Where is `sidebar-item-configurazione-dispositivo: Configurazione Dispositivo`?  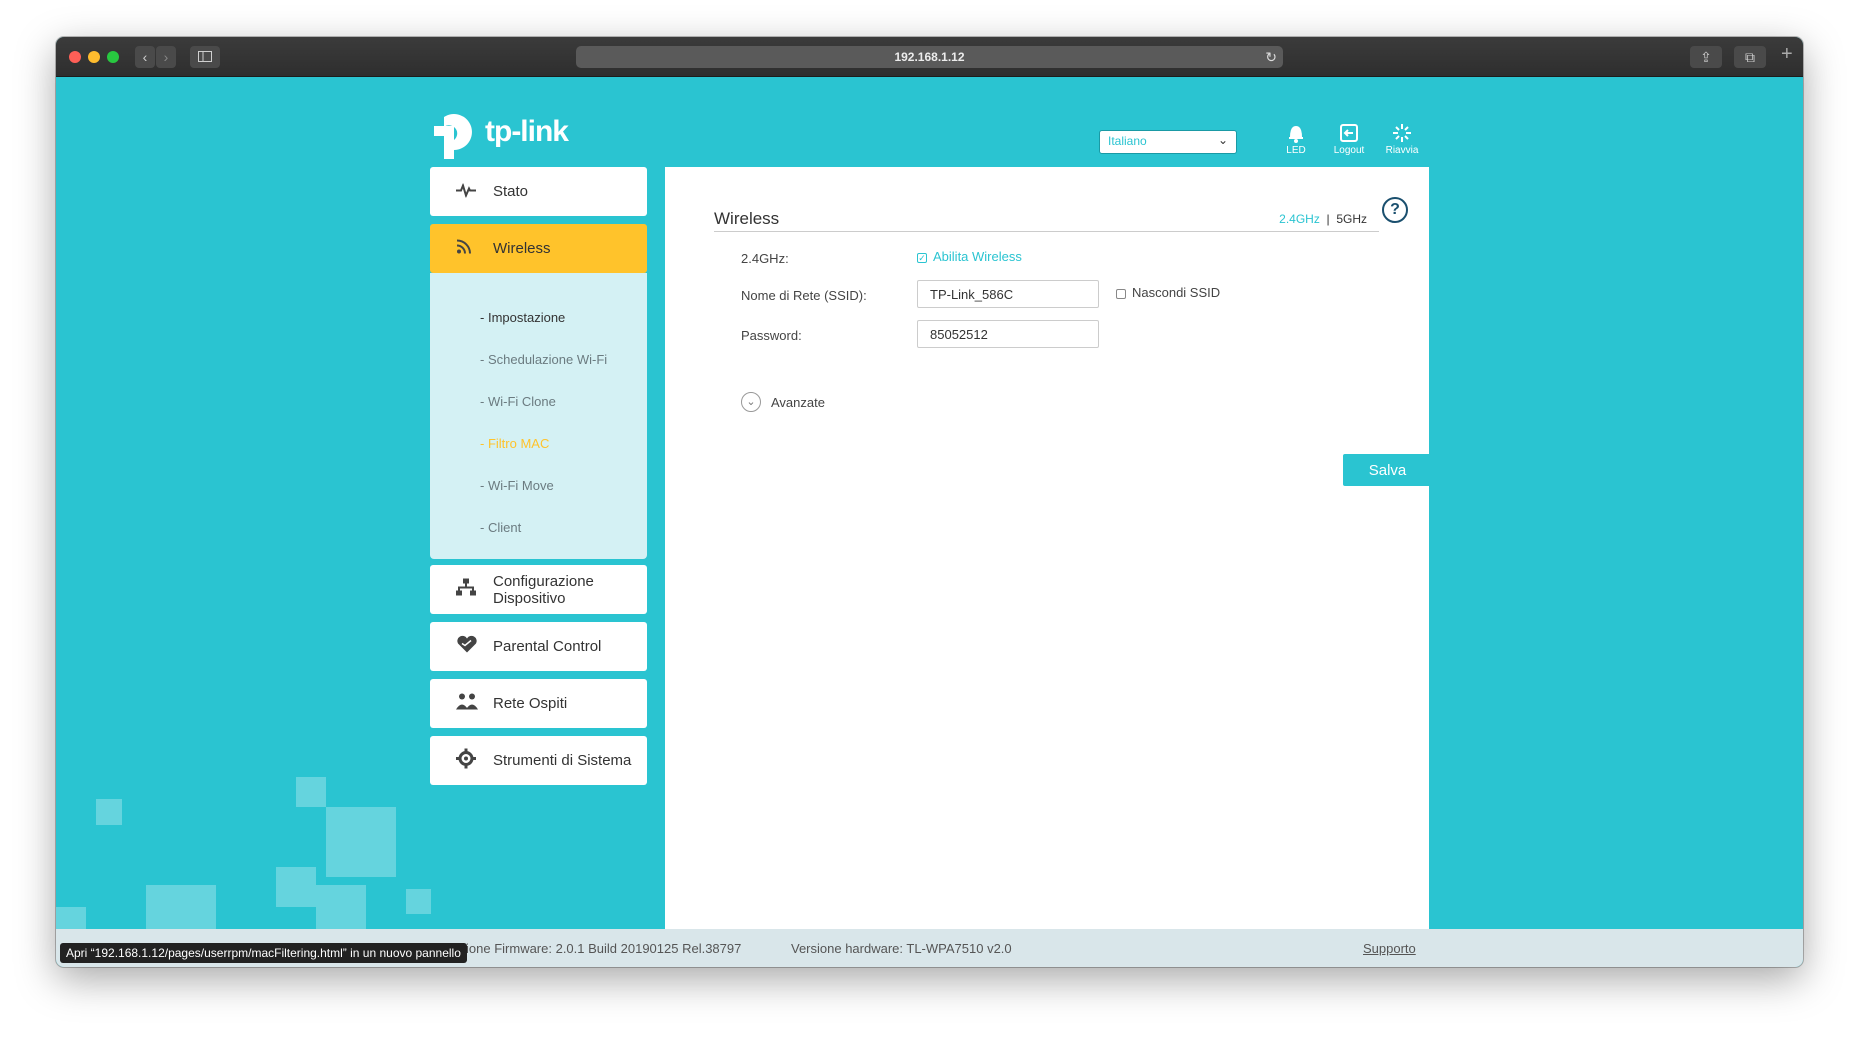 sidebar-item-configurazione-dispositivo: Configurazione Dispositivo is located at coordinates (538, 589).